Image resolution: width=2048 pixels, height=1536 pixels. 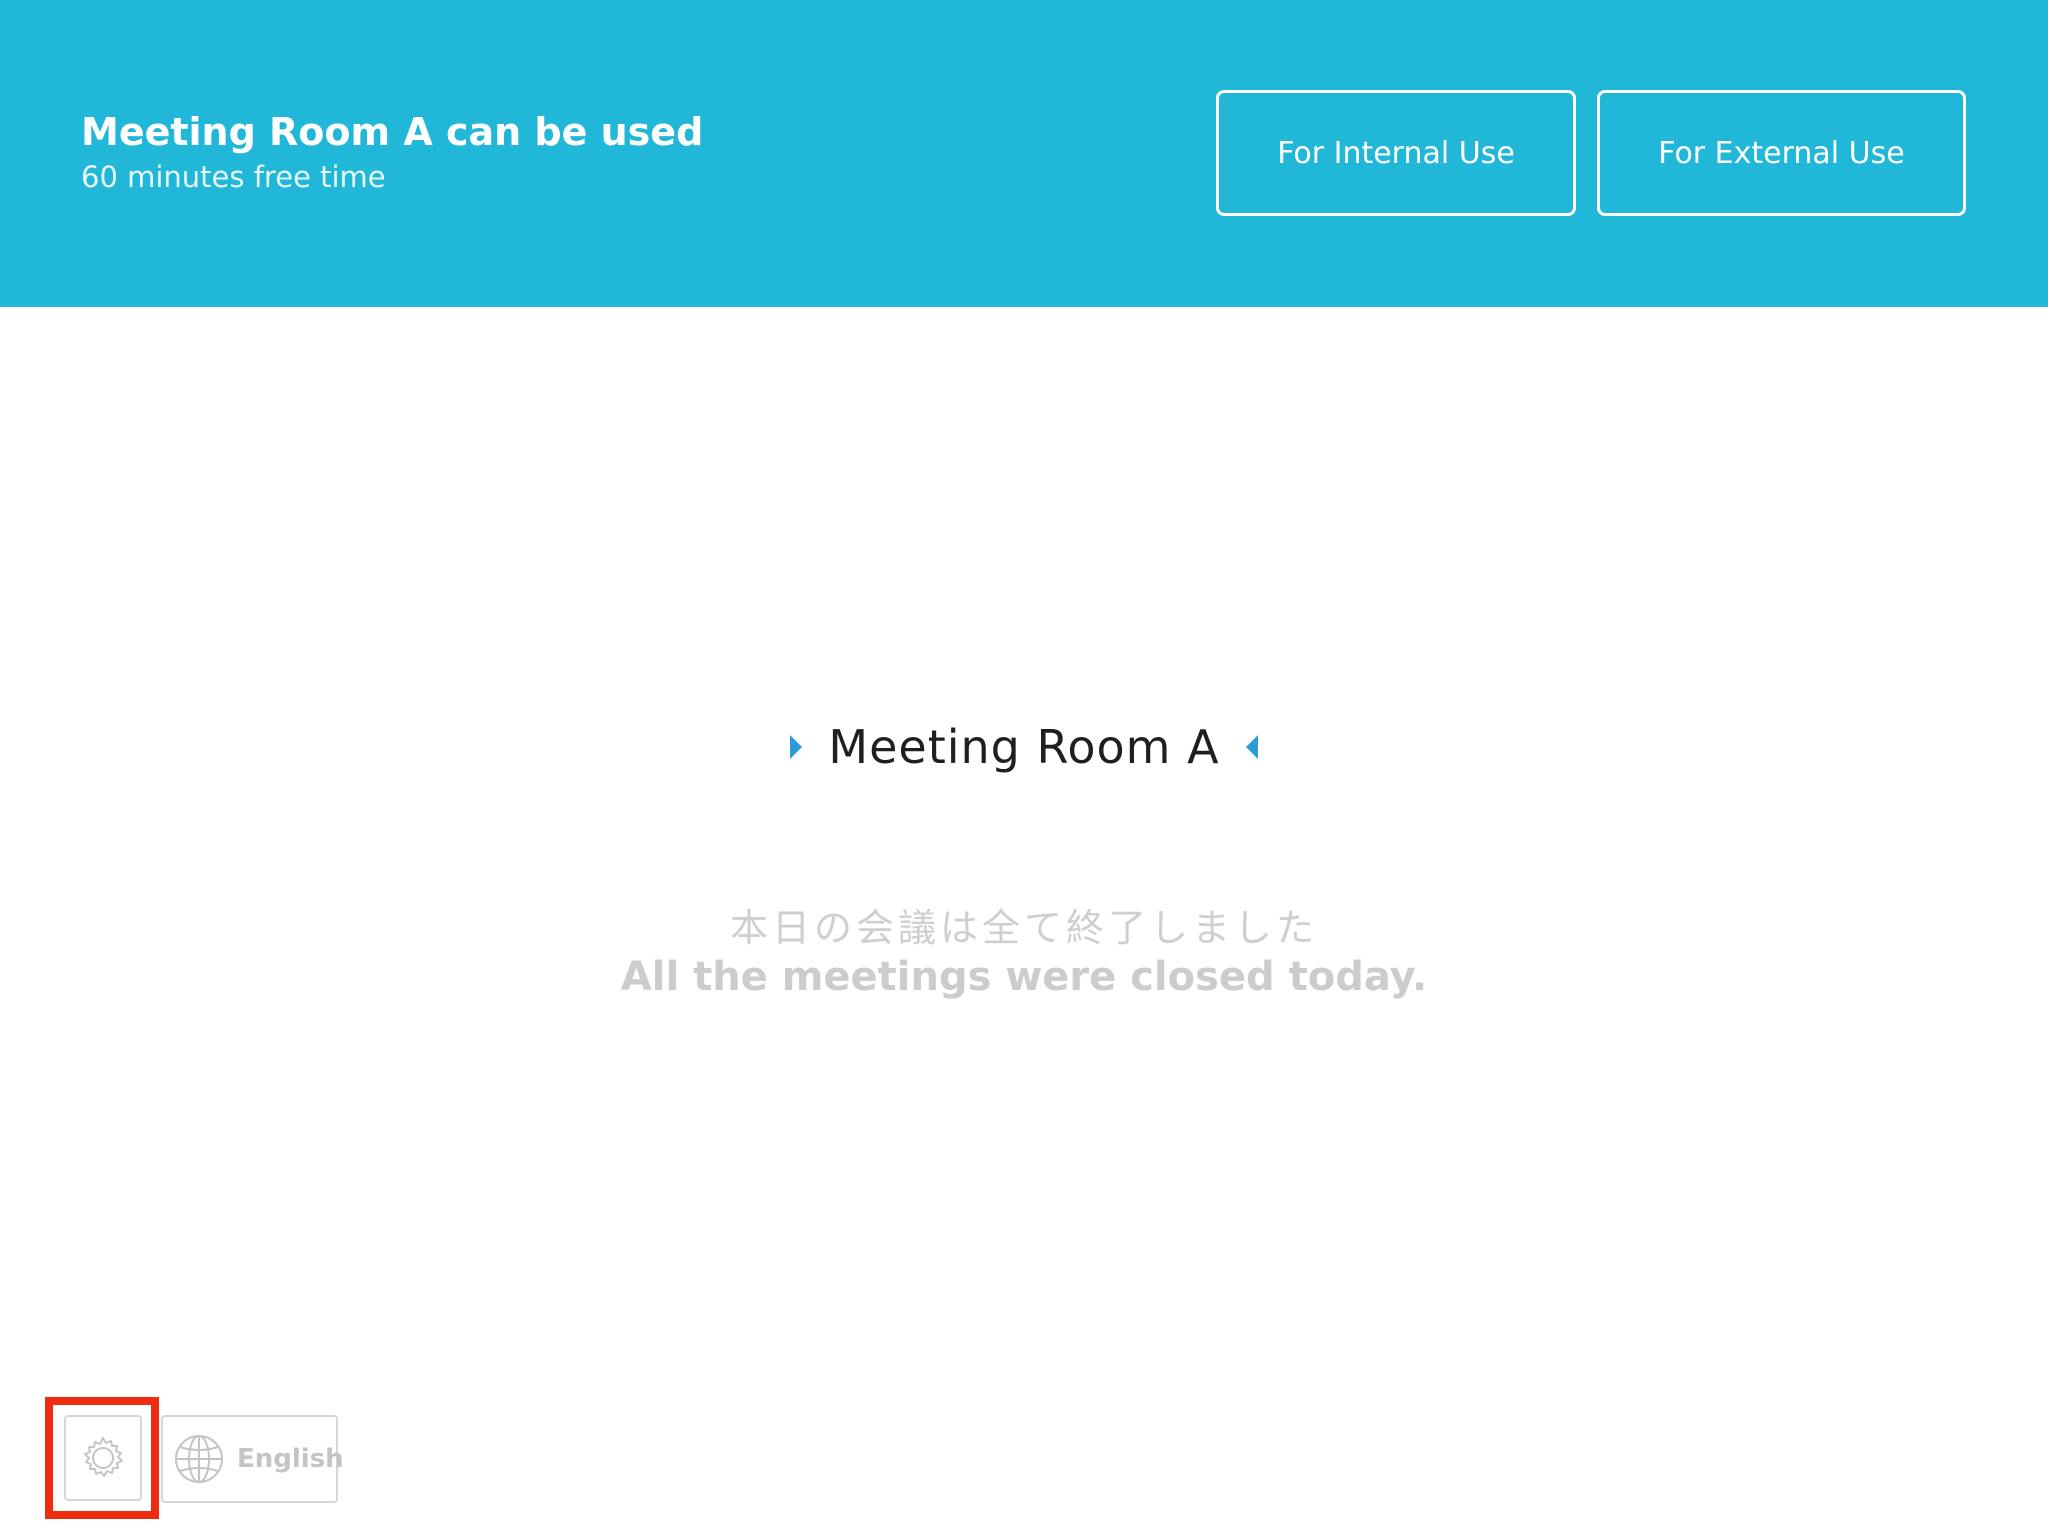 I want to click on closed-message-japanese: 本日の会議は全て終了しました, so click(x=1023, y=928).